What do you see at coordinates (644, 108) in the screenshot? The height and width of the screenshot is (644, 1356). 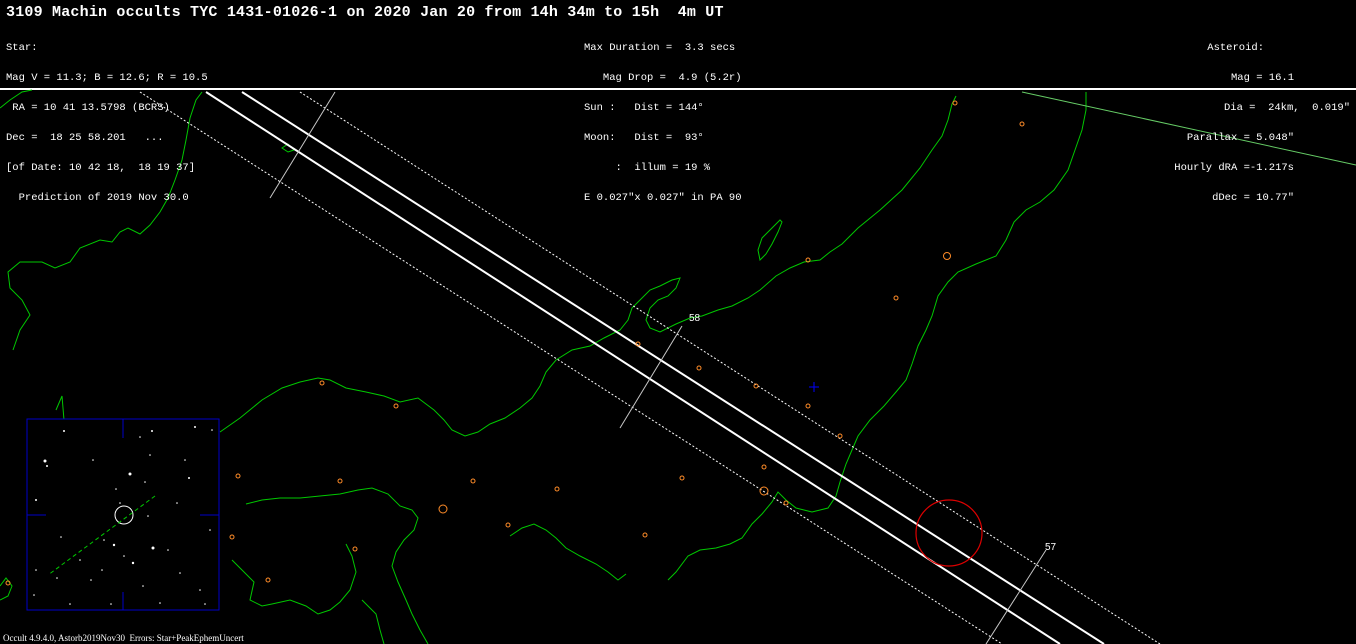 I see `event-sun: Sun : Dist = 144°` at bounding box center [644, 108].